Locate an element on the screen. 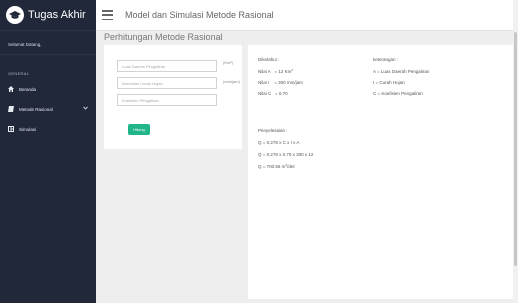  known-value-a: Nilai A = 12 Km2 is located at coordinates (276, 71).